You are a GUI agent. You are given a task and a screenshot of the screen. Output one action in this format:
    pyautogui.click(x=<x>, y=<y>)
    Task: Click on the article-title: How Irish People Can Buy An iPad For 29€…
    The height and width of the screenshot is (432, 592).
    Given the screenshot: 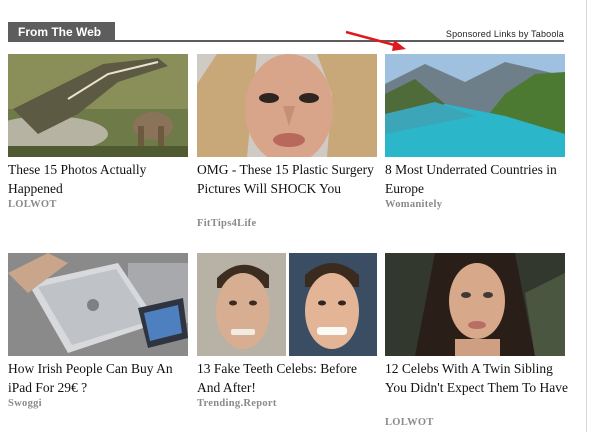 What is the action you would take?
    pyautogui.click(x=100, y=378)
    